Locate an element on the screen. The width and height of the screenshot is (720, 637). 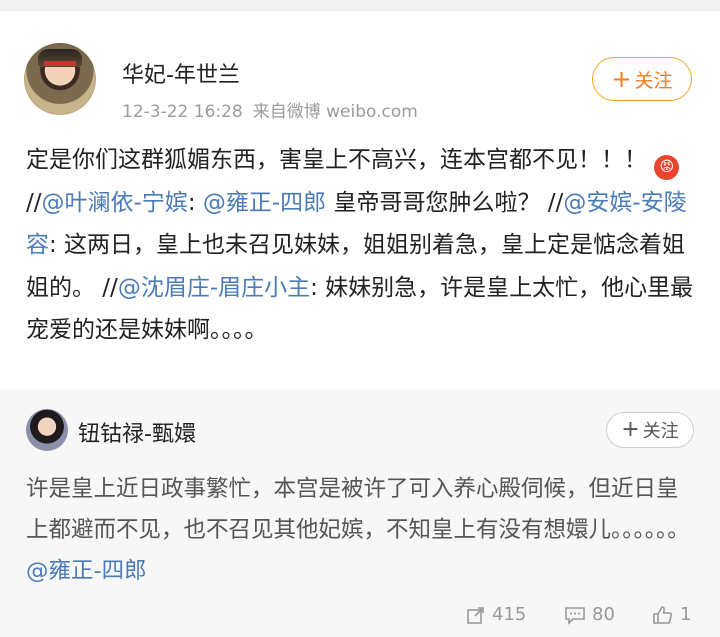
top-divider is located at coordinates (360, 5).